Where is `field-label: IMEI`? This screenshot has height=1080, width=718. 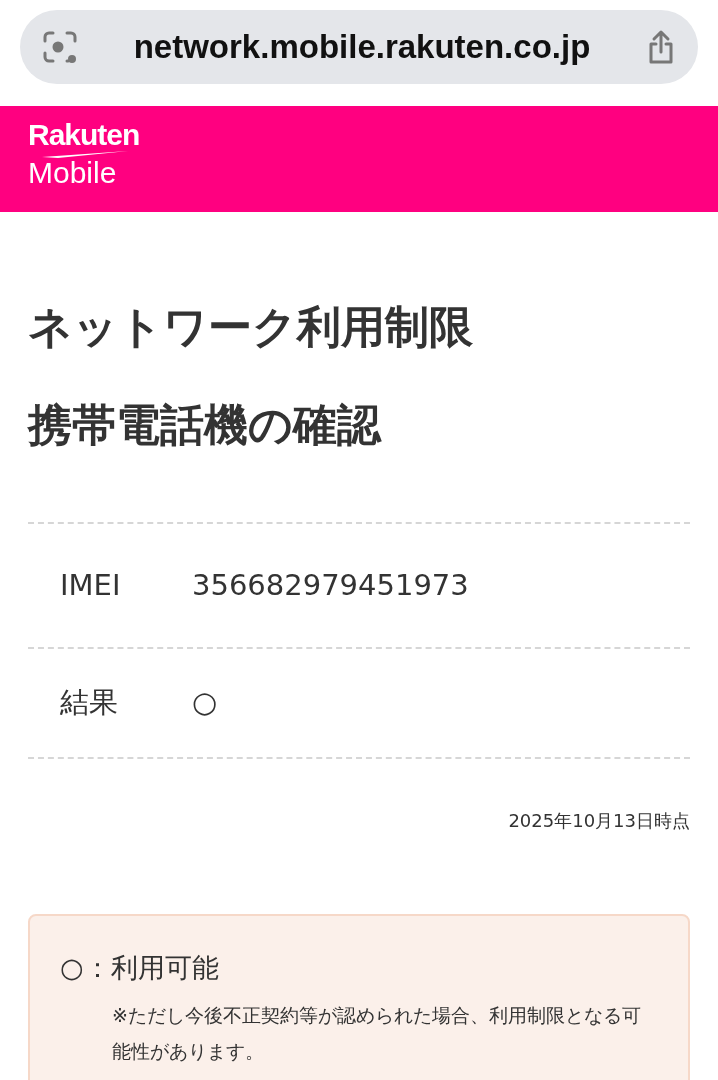
field-label: IMEI is located at coordinates (91, 585).